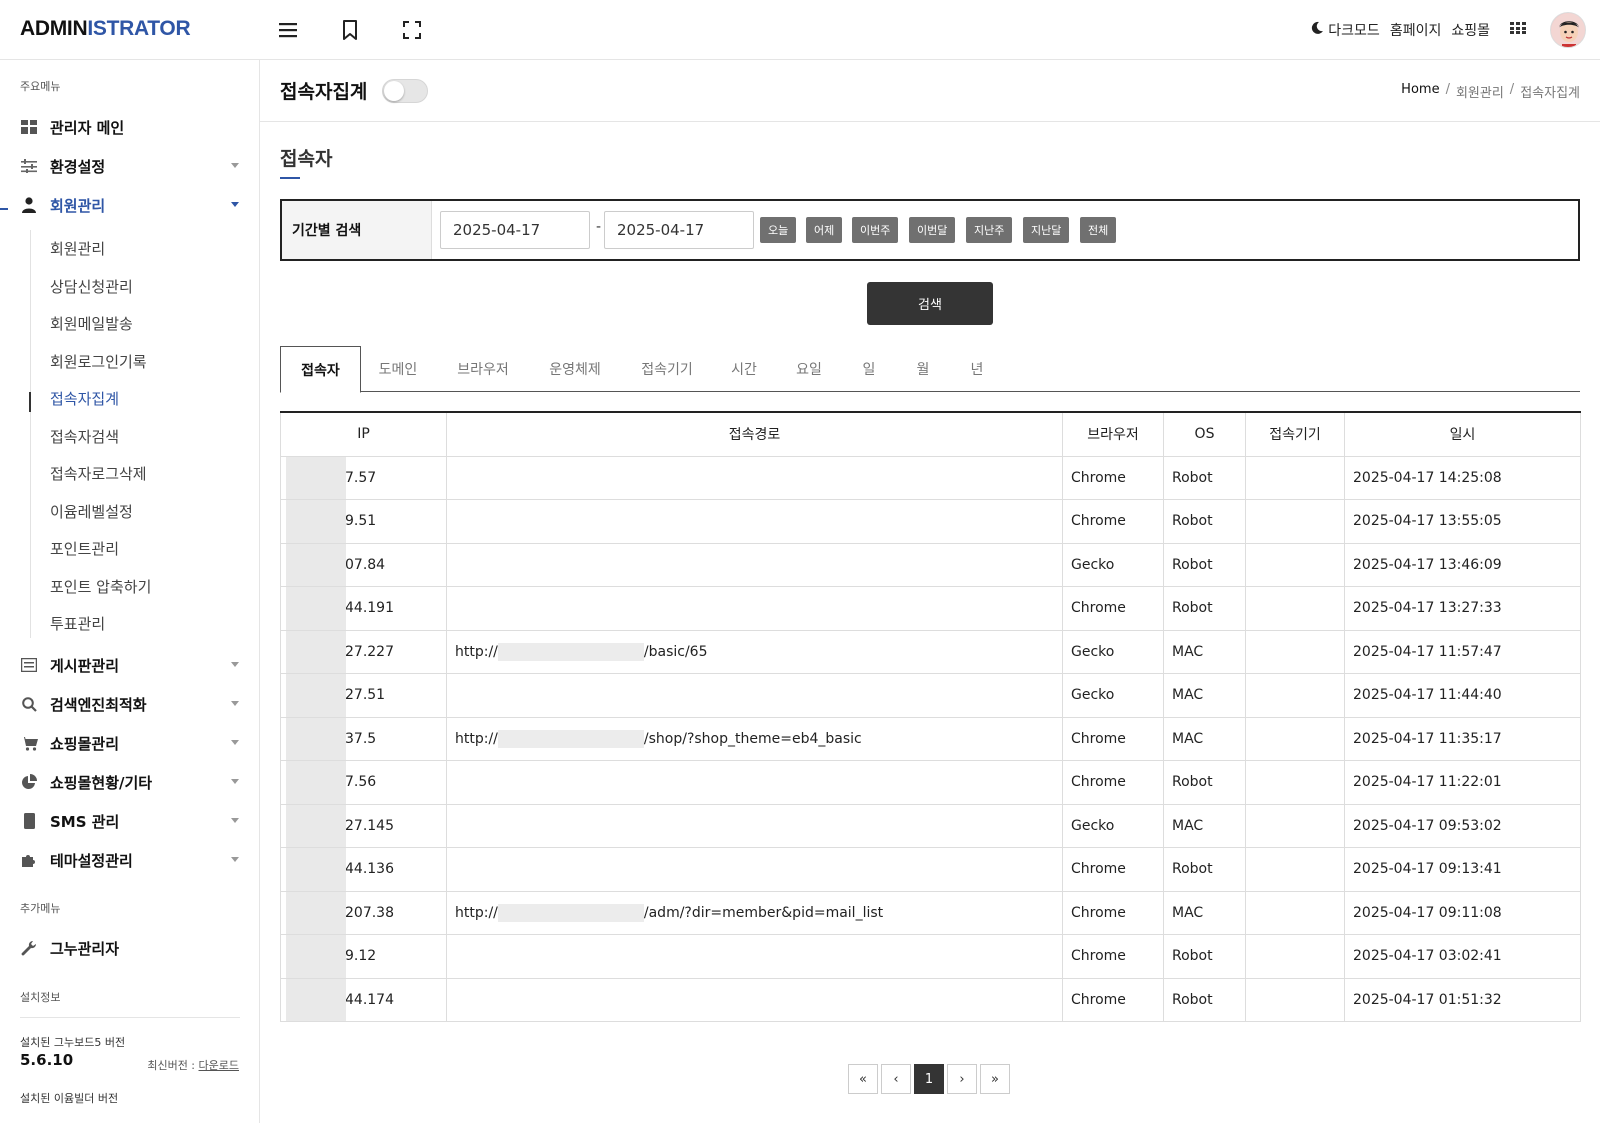 Image resolution: width=1600 pixels, height=1123 pixels. I want to click on ip-value: 7.56, so click(361, 782).